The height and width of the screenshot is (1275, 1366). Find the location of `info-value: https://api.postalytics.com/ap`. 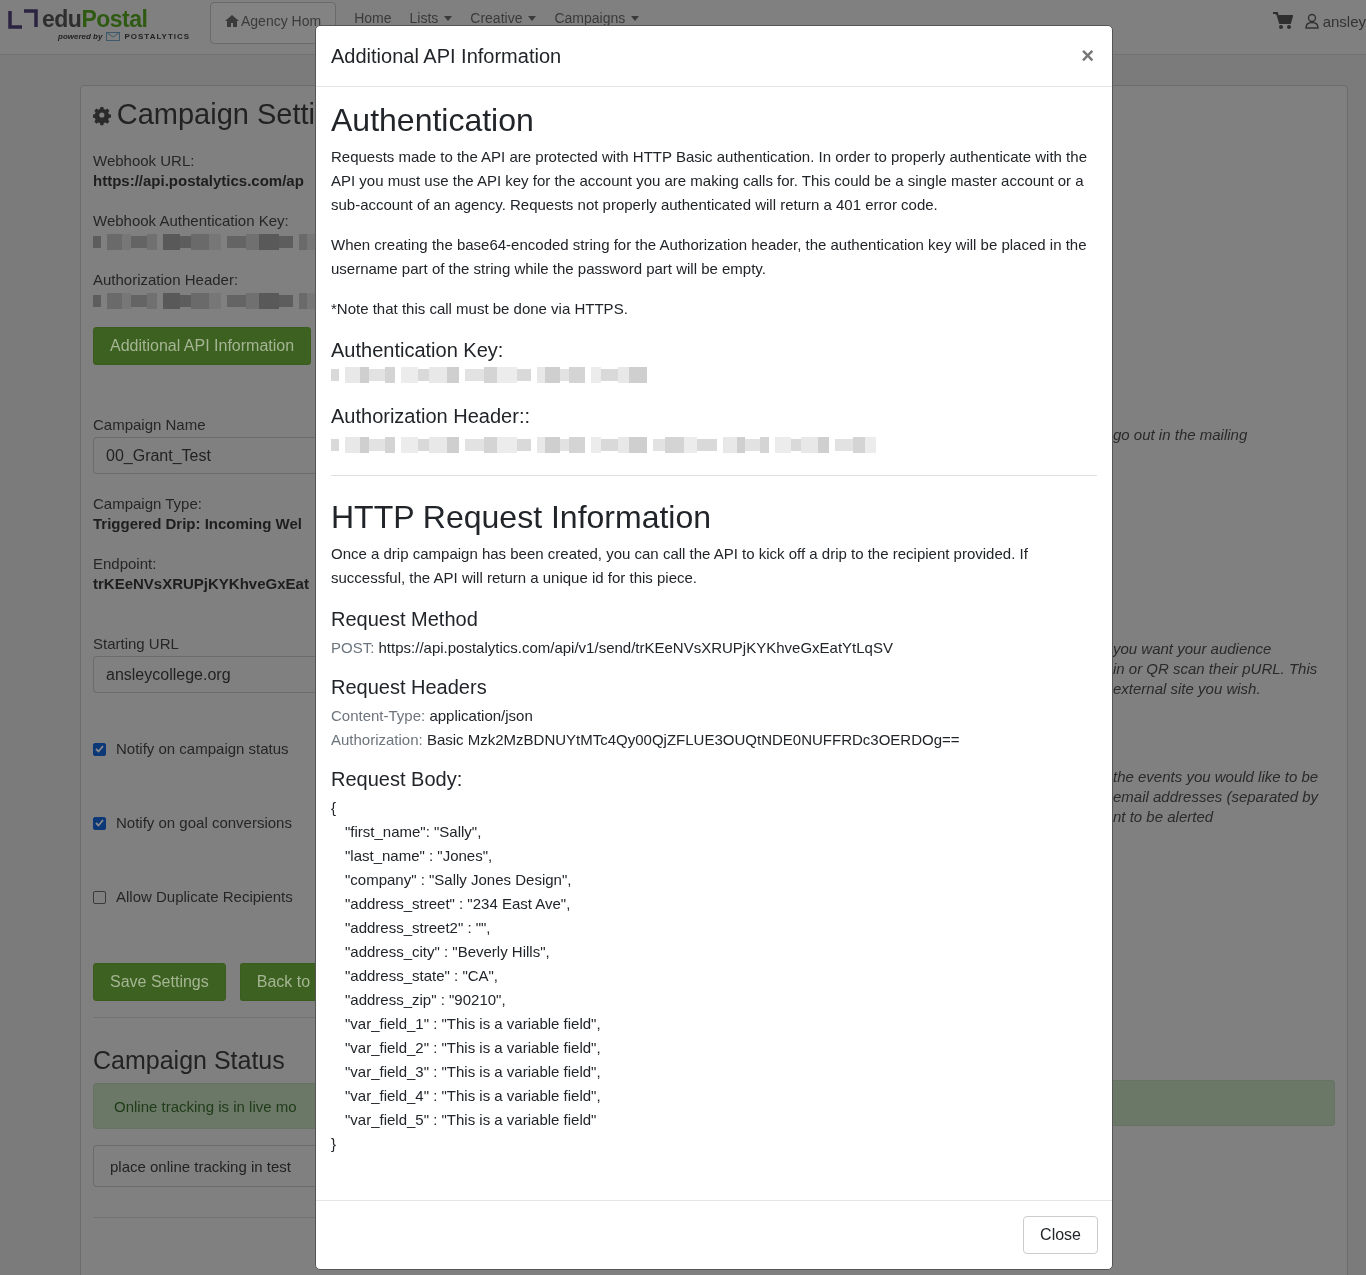

info-value: https://api.postalytics.com/ap is located at coordinates (199, 181).